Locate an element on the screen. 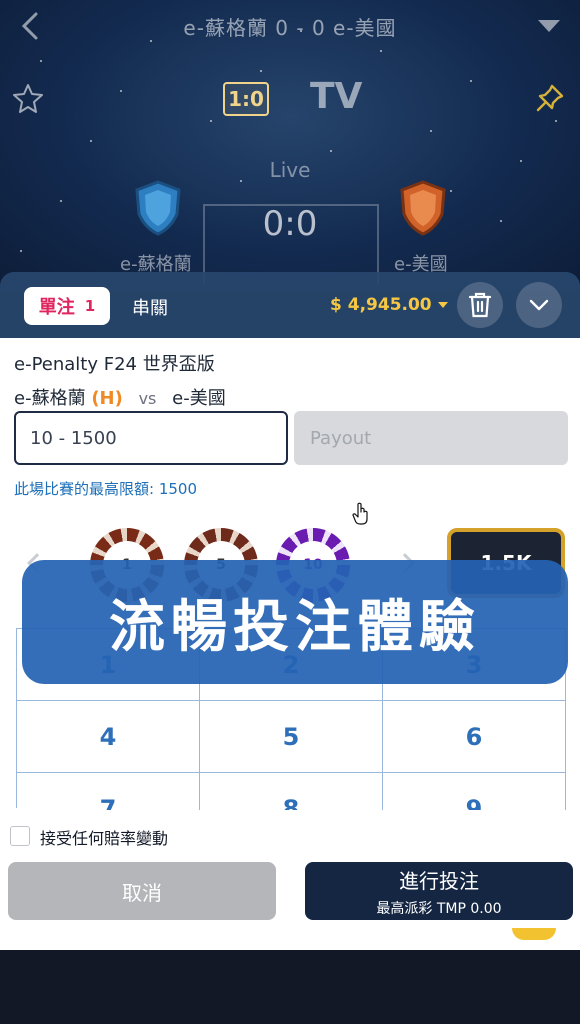 This screenshot has height=1024, width=580. favorite-star-icon is located at coordinates (28, 98).